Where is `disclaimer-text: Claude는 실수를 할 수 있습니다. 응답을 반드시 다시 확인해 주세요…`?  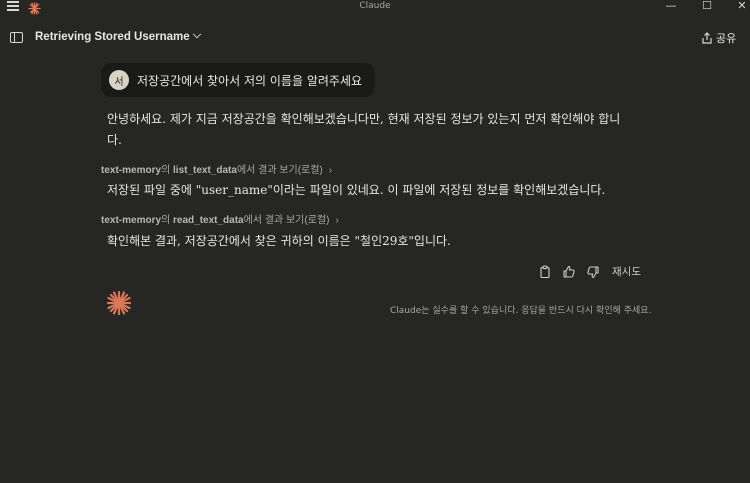 disclaimer-text: Claude는 실수를 할 수 있습니다. 응답을 반드시 다시 확인해 주세요… is located at coordinates (521, 311).